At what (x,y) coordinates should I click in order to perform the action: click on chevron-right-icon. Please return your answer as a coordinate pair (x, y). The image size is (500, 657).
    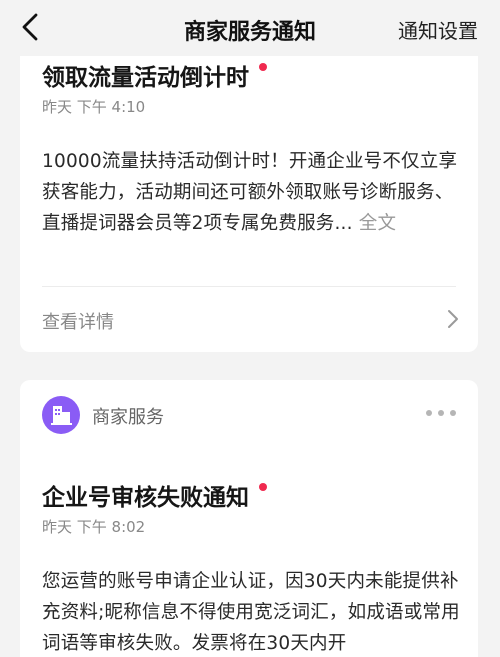
    Looking at the image, I should click on (453, 319).